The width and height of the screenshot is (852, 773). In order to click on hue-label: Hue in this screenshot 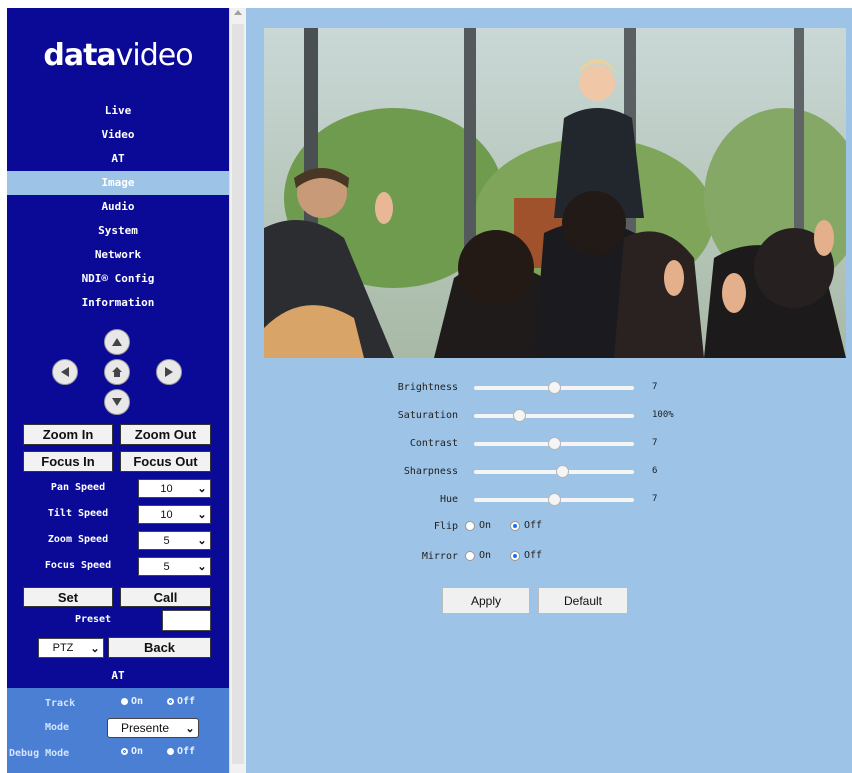, I will do `click(448, 499)`.